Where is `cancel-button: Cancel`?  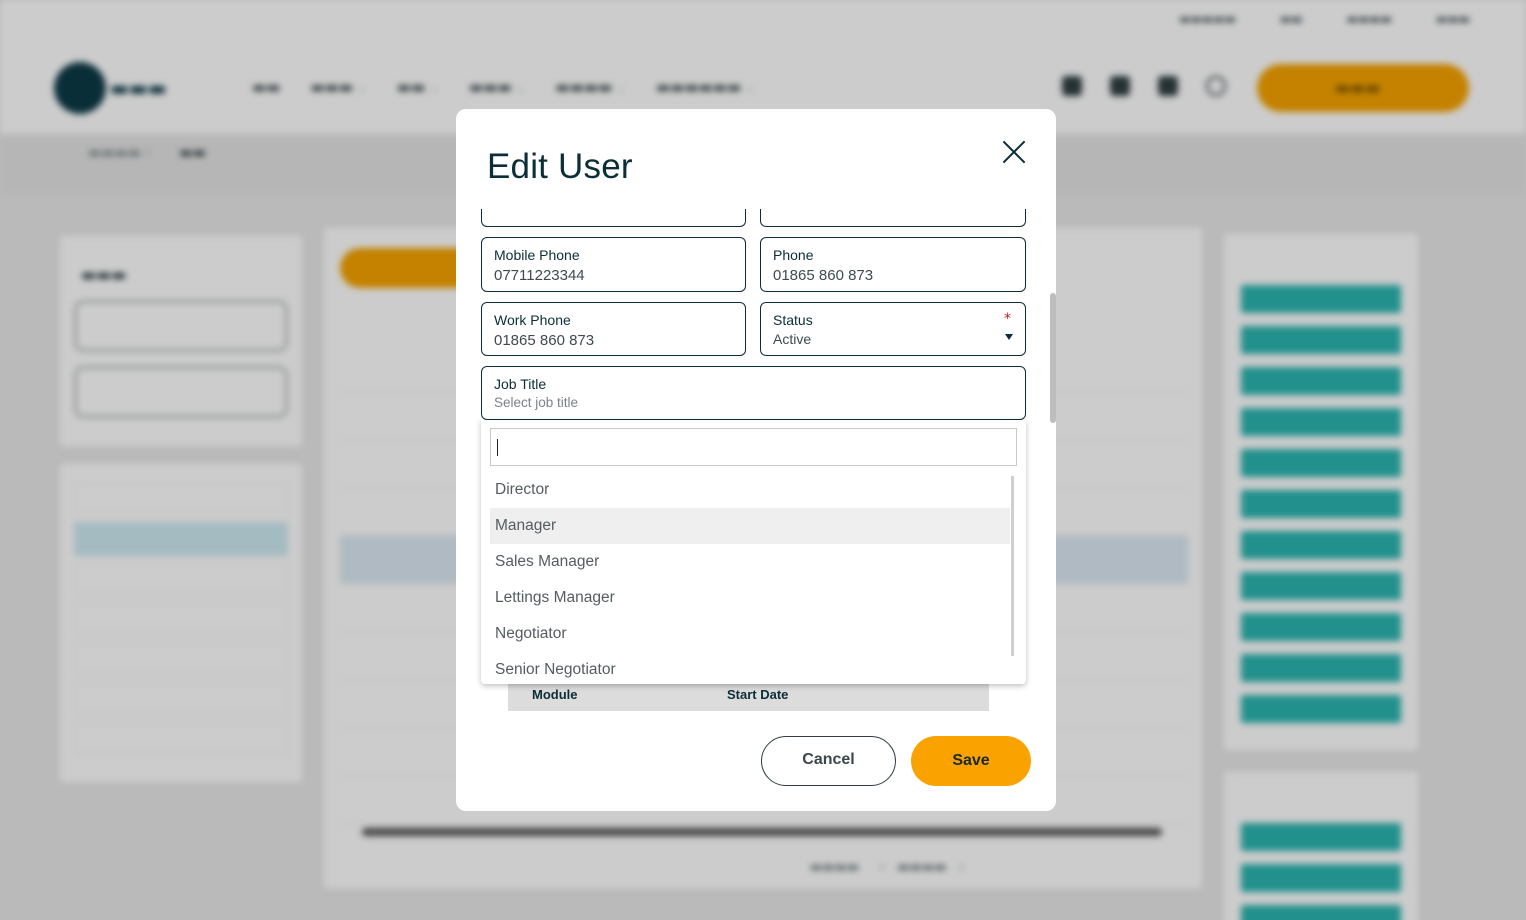 cancel-button: Cancel is located at coordinates (828, 761).